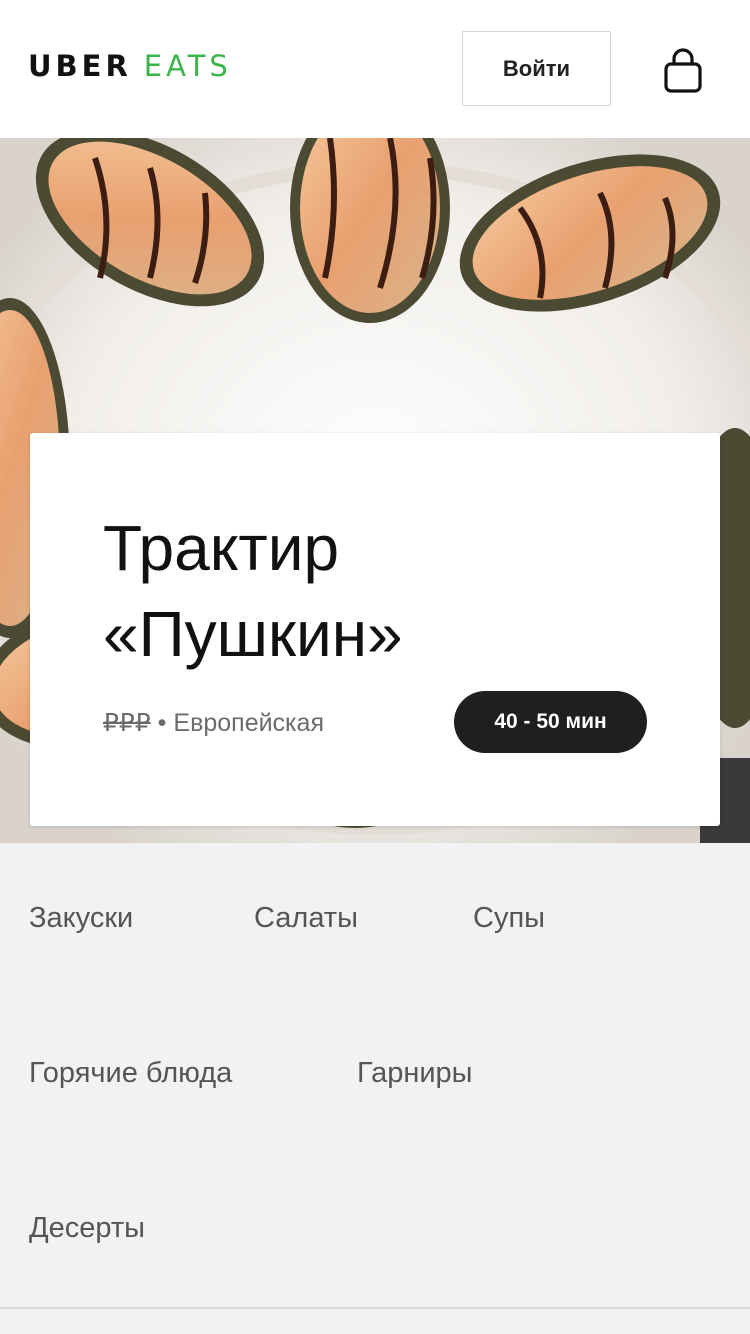 This screenshot has height=1334, width=750. I want to click on logo-eats-text: EATS, so click(187, 66).